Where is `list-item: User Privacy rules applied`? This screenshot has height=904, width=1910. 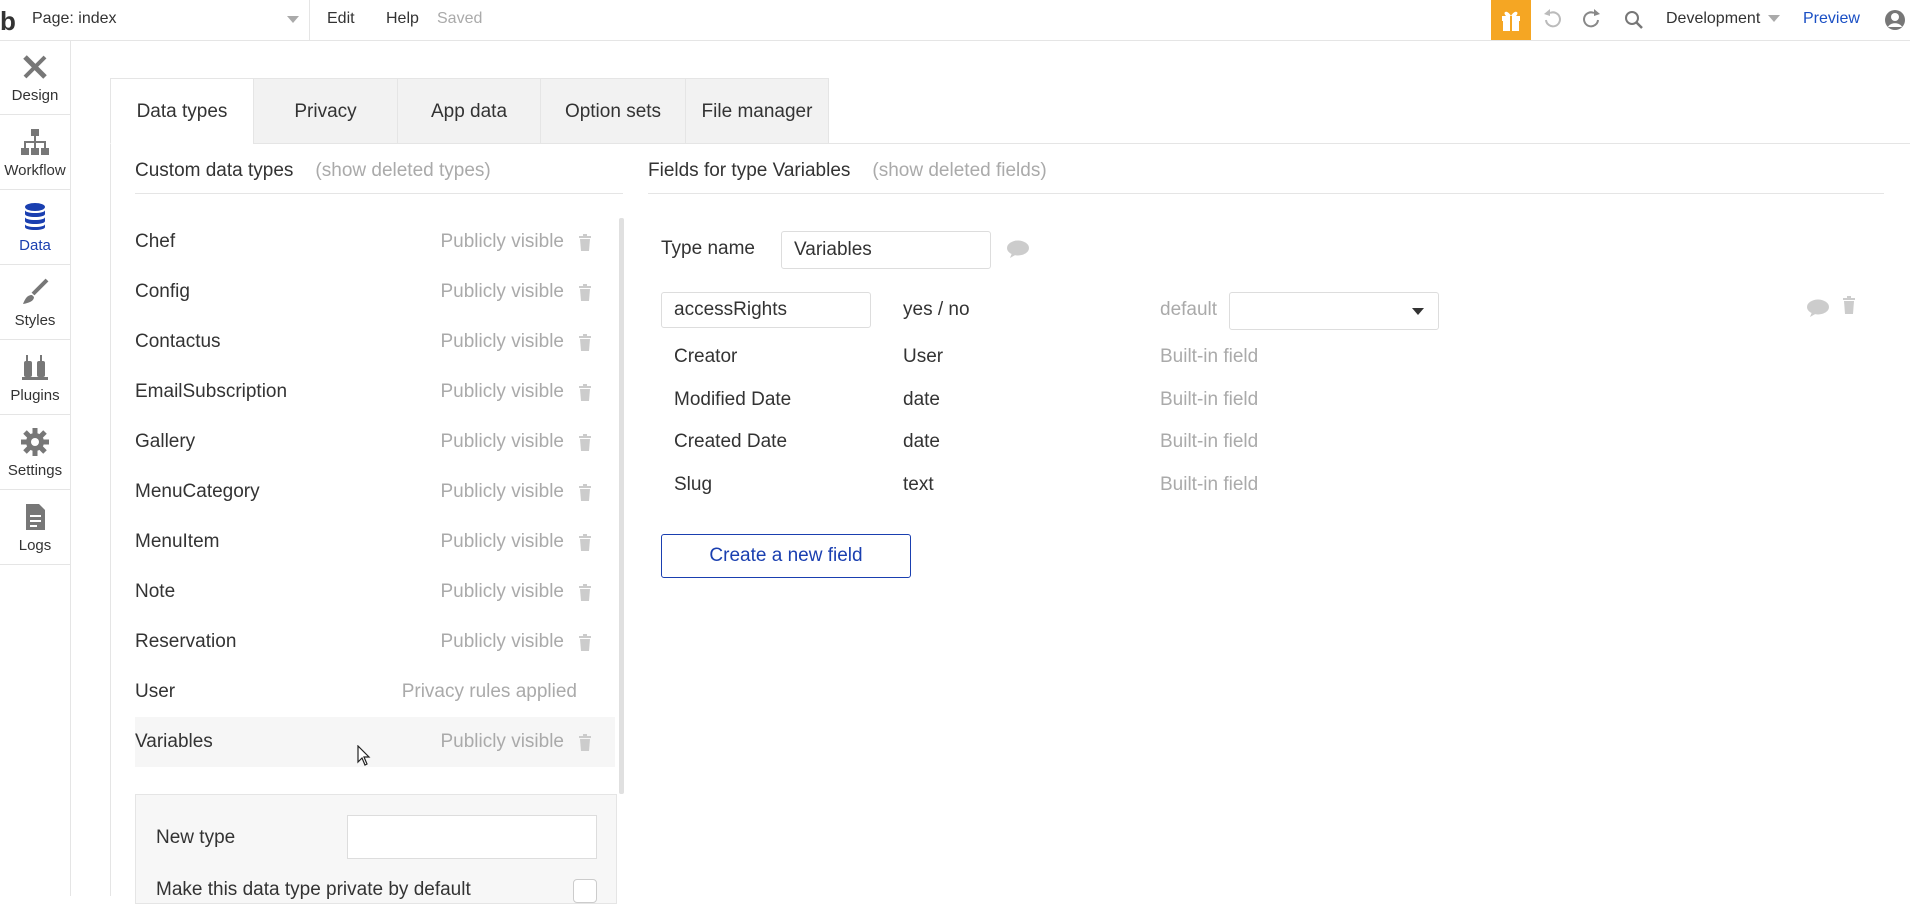 list-item: User Privacy rules applied is located at coordinates (375, 692).